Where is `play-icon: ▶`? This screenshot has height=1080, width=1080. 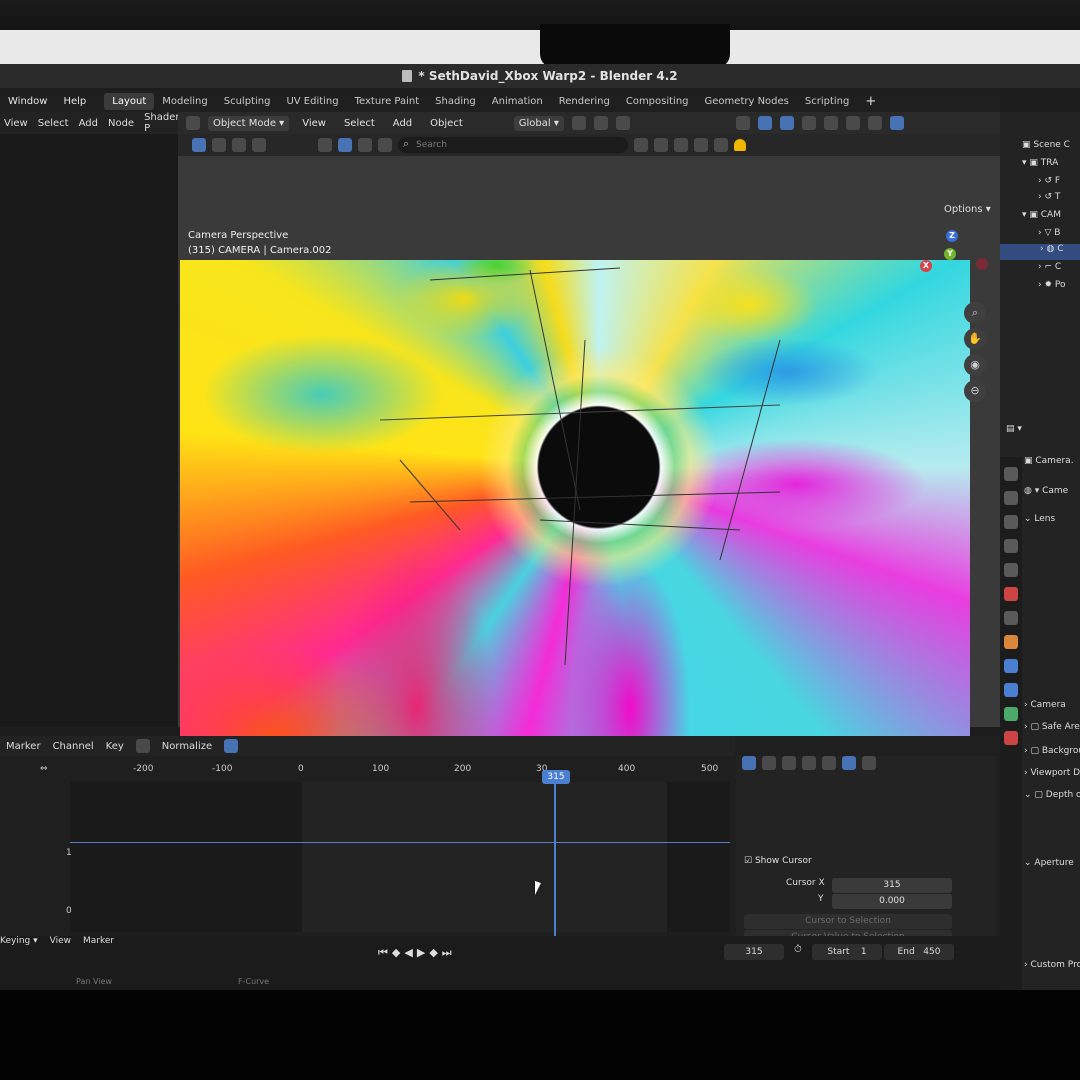 play-icon: ▶ is located at coordinates (421, 953).